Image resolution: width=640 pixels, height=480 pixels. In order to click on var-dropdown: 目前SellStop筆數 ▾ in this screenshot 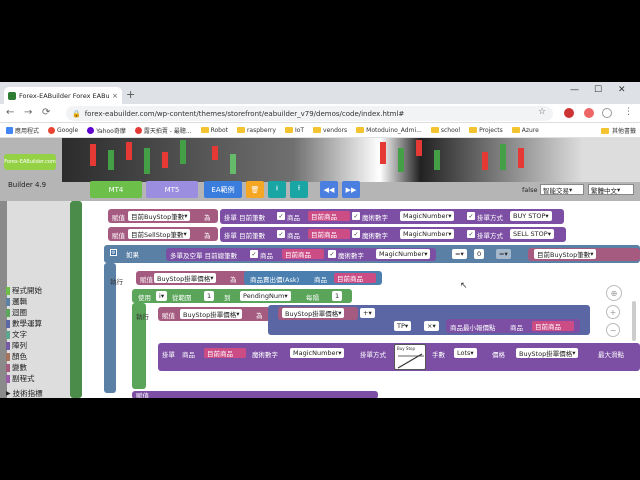, I will do `click(159, 234)`.